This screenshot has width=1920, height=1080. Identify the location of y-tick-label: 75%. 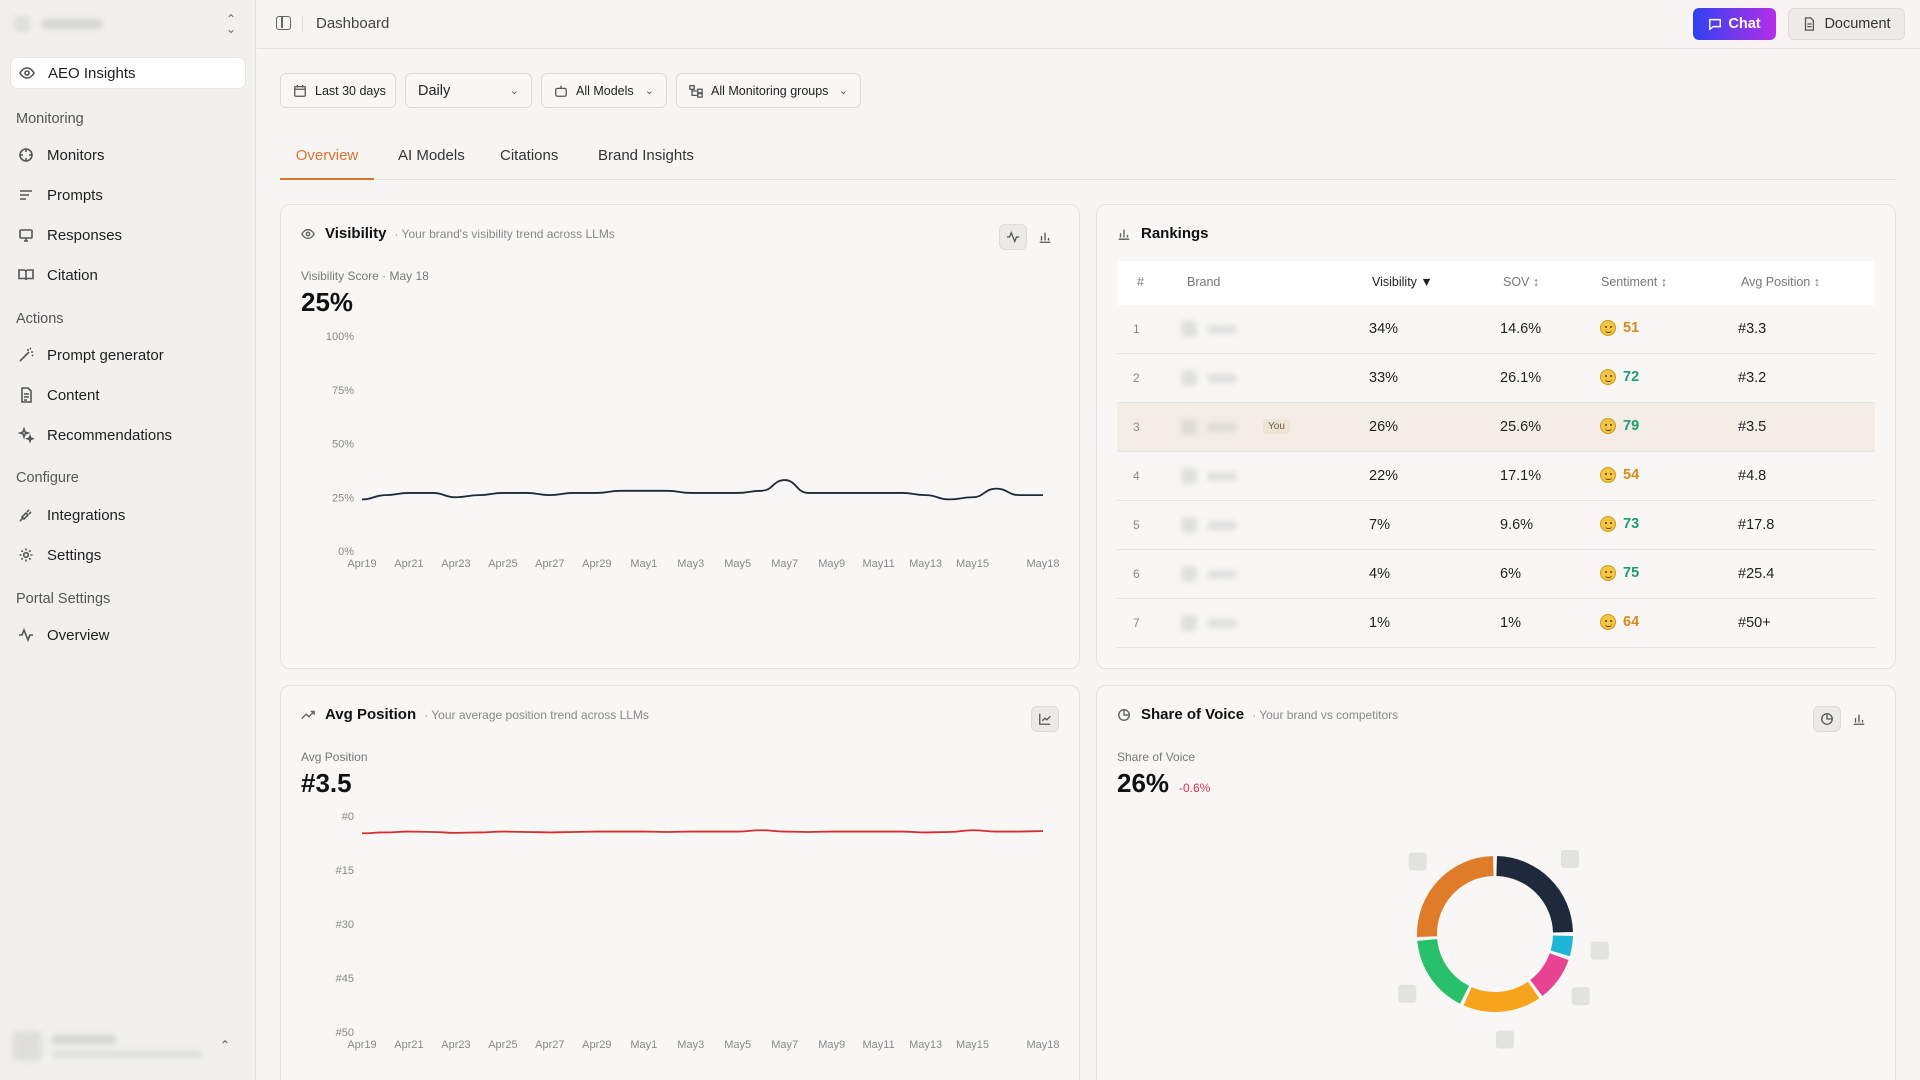
(343, 391).